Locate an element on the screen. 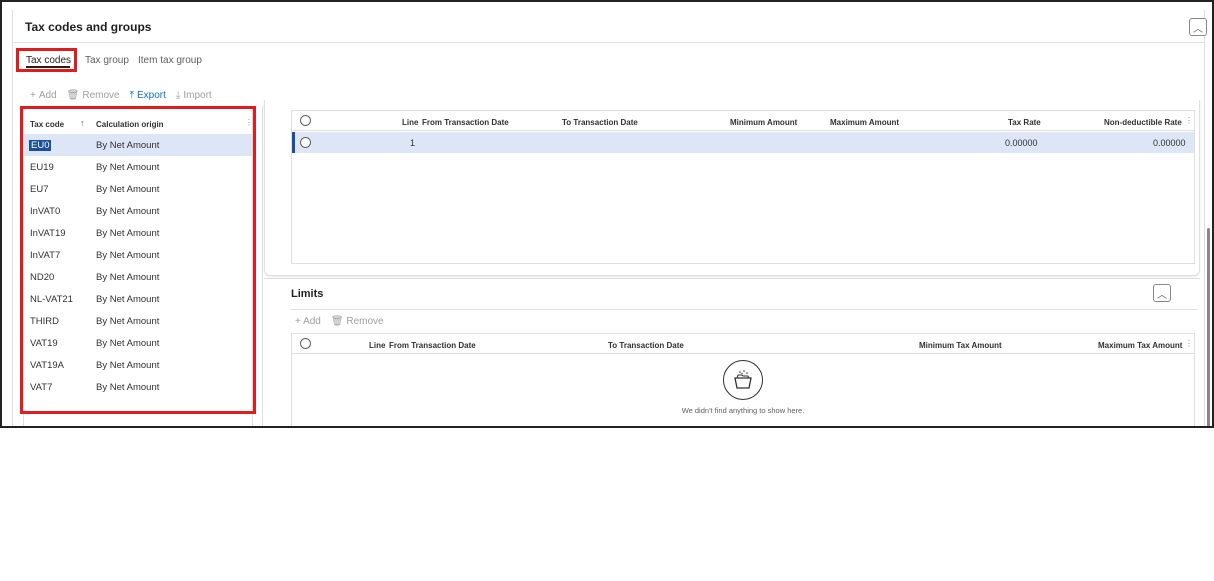 Image resolution: width=1214 pixels, height=581 pixels. tax-rate-cell: 0.00000 is located at coordinates (1021, 143).